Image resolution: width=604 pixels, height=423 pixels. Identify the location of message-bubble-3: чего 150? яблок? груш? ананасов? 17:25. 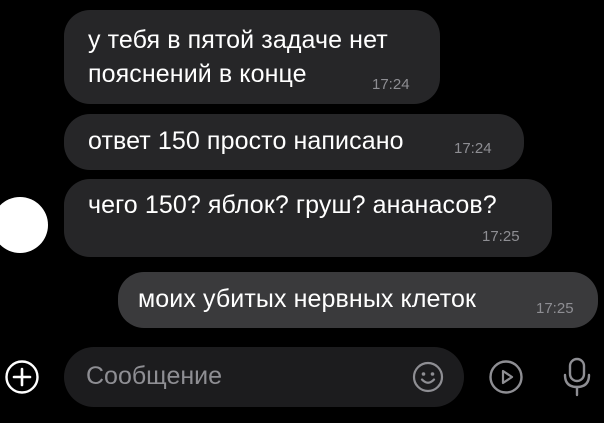
(308, 218).